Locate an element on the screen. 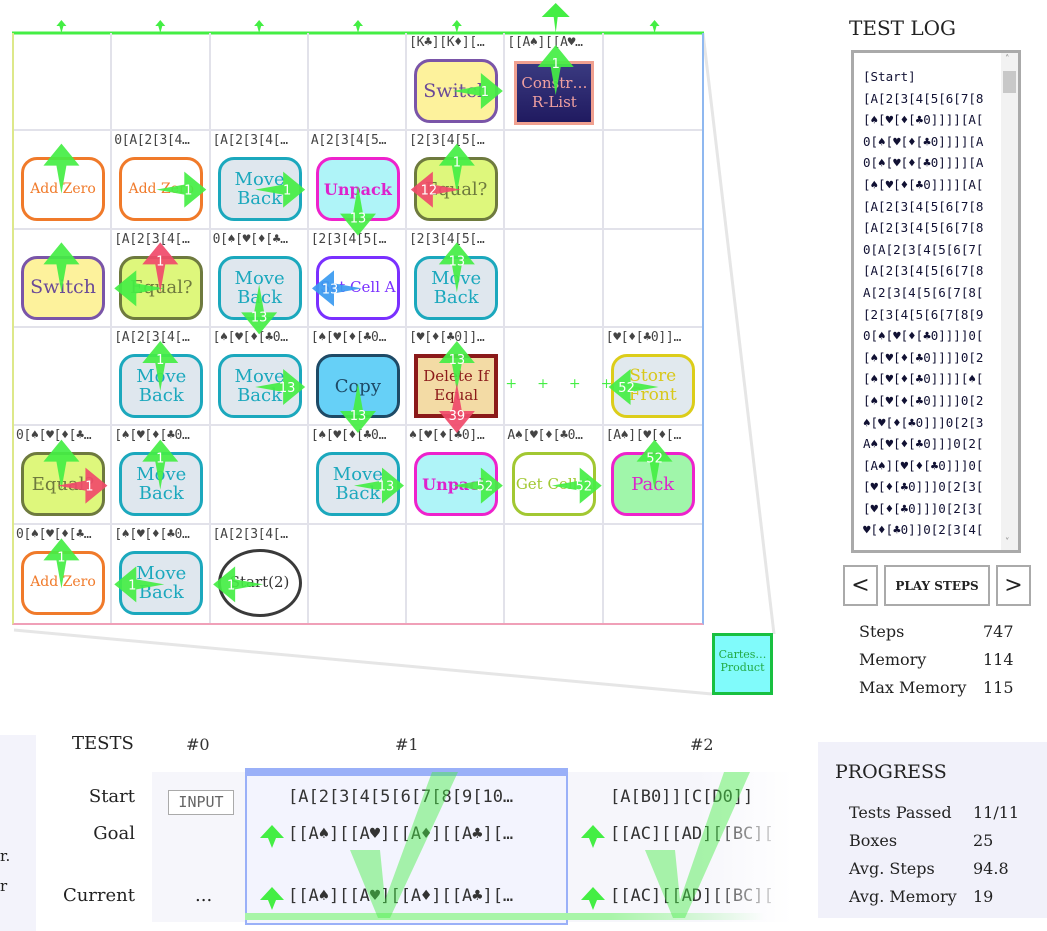 The height and width of the screenshot is (931, 1047). delete-if-equal-box: Delete If Equal is located at coordinates (456, 386).